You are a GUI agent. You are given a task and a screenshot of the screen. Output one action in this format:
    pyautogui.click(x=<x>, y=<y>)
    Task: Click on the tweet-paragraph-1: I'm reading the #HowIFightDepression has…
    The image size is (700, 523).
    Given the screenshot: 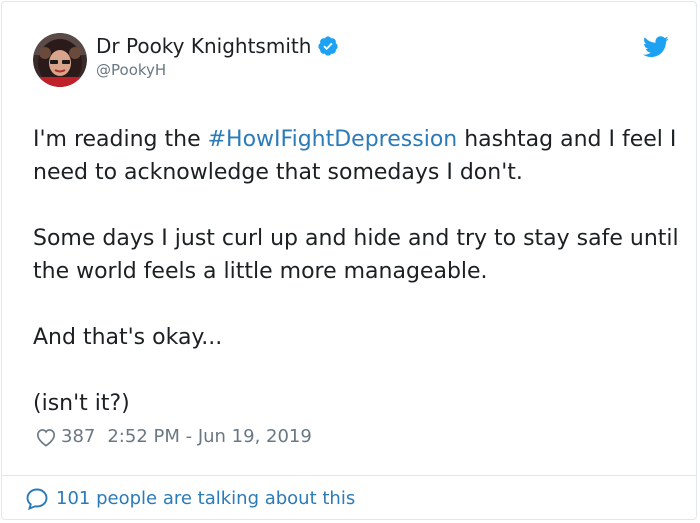 What is the action you would take?
    pyautogui.click(x=358, y=156)
    